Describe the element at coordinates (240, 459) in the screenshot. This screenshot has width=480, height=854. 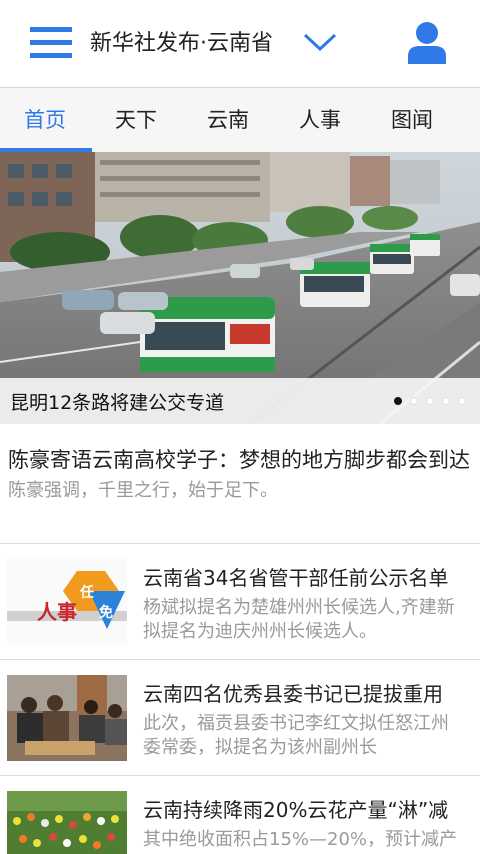
I see `lead-article-title: 陈豪寄语云南高校学子：梦想的地方脚步都会到达` at that location.